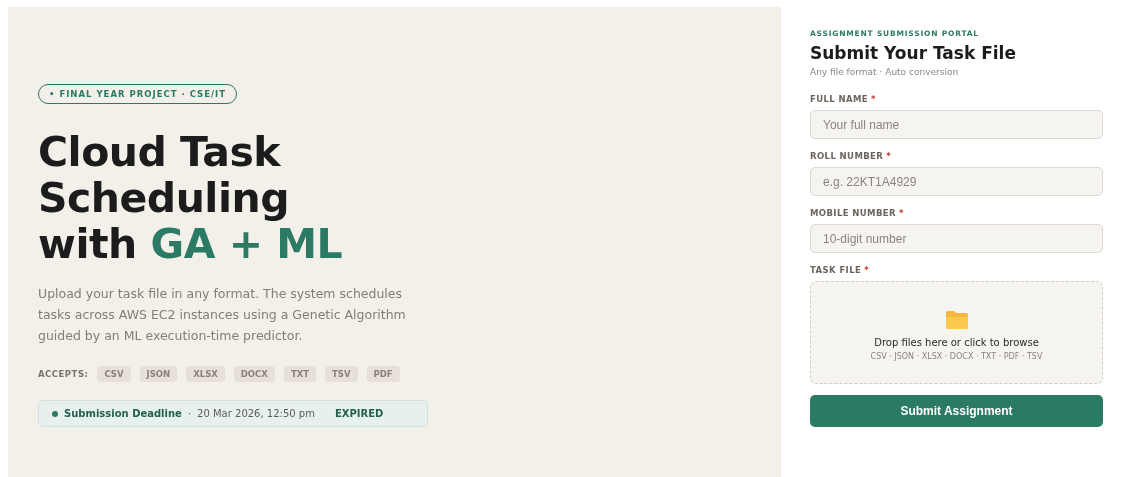 This screenshot has width=1124, height=477. I want to click on format-tag: TXT, so click(300, 374).